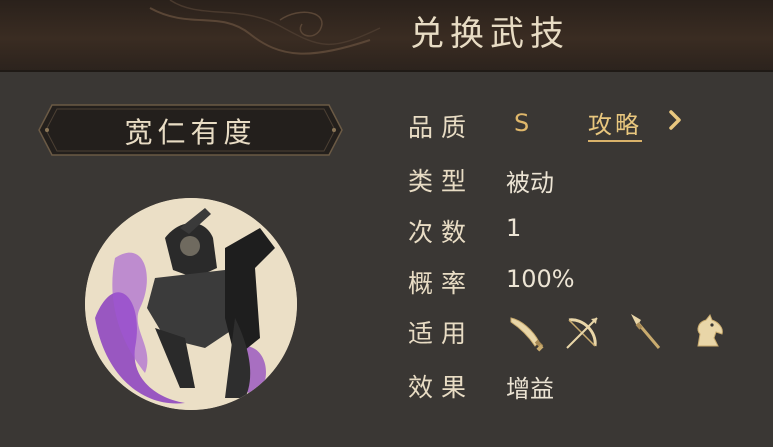 This screenshot has height=447, width=773. I want to click on chevron-right-icon, so click(675, 120).